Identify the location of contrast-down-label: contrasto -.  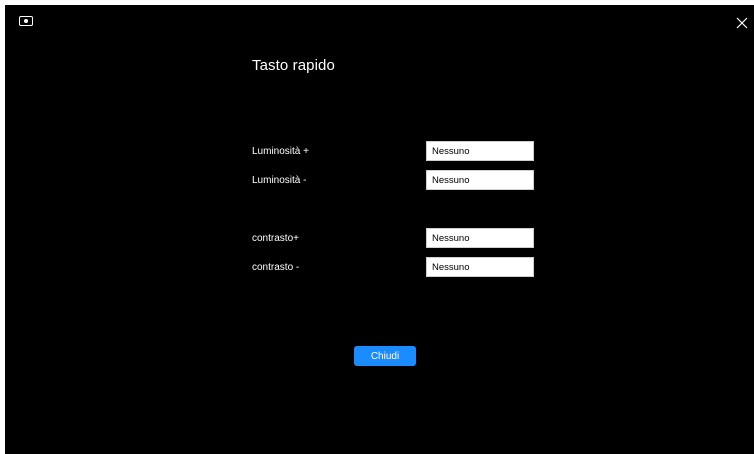
(276, 267).